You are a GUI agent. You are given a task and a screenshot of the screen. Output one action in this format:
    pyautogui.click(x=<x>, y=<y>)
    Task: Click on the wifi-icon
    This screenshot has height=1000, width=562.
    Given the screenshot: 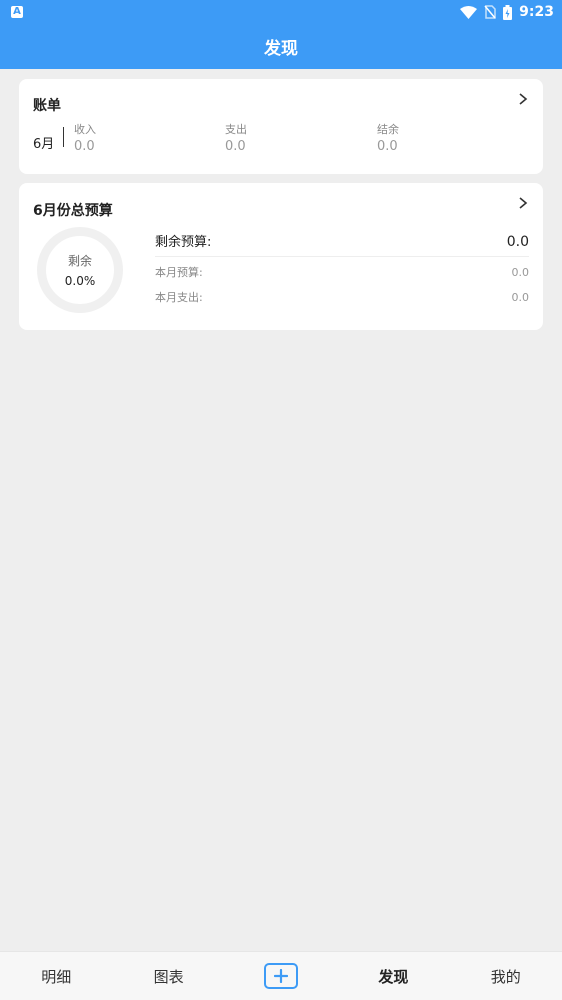 What is the action you would take?
    pyautogui.click(x=469, y=12)
    